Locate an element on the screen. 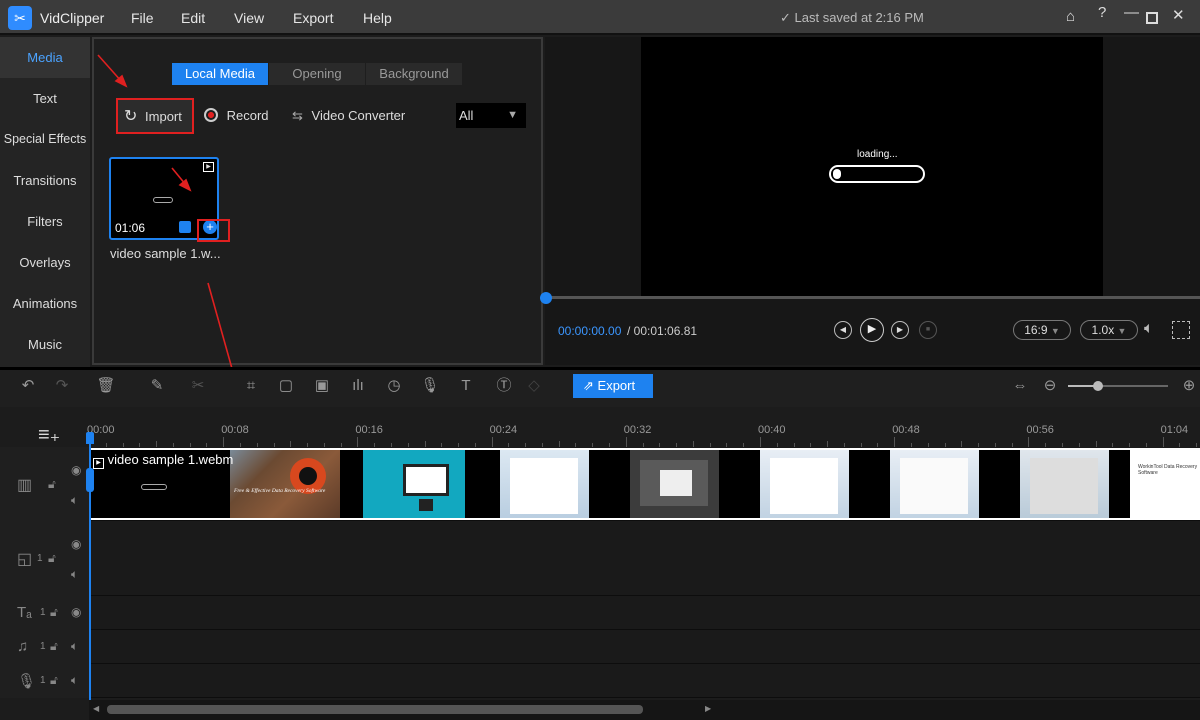 This screenshot has width=1200, height=720. duration-icon: ◷ is located at coordinates (394, 386).